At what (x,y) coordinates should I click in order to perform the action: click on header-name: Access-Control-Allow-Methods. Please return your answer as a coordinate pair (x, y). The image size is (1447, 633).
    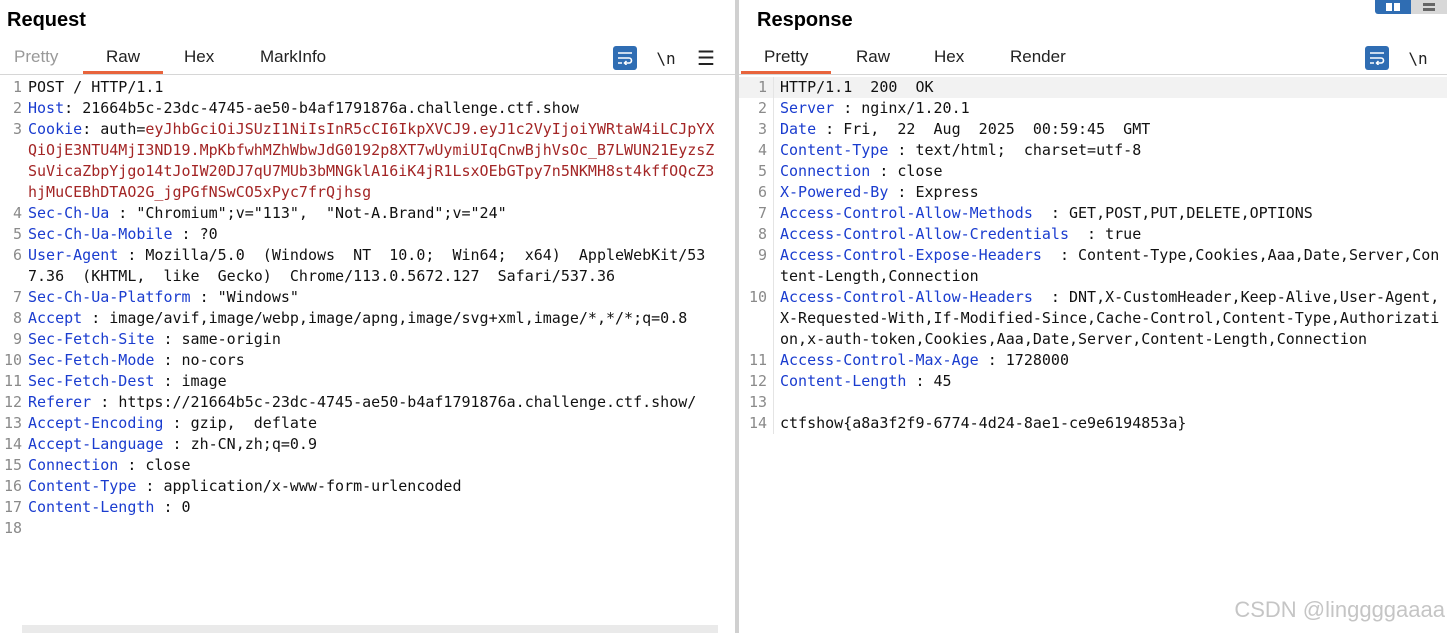
    Looking at the image, I should click on (906, 213).